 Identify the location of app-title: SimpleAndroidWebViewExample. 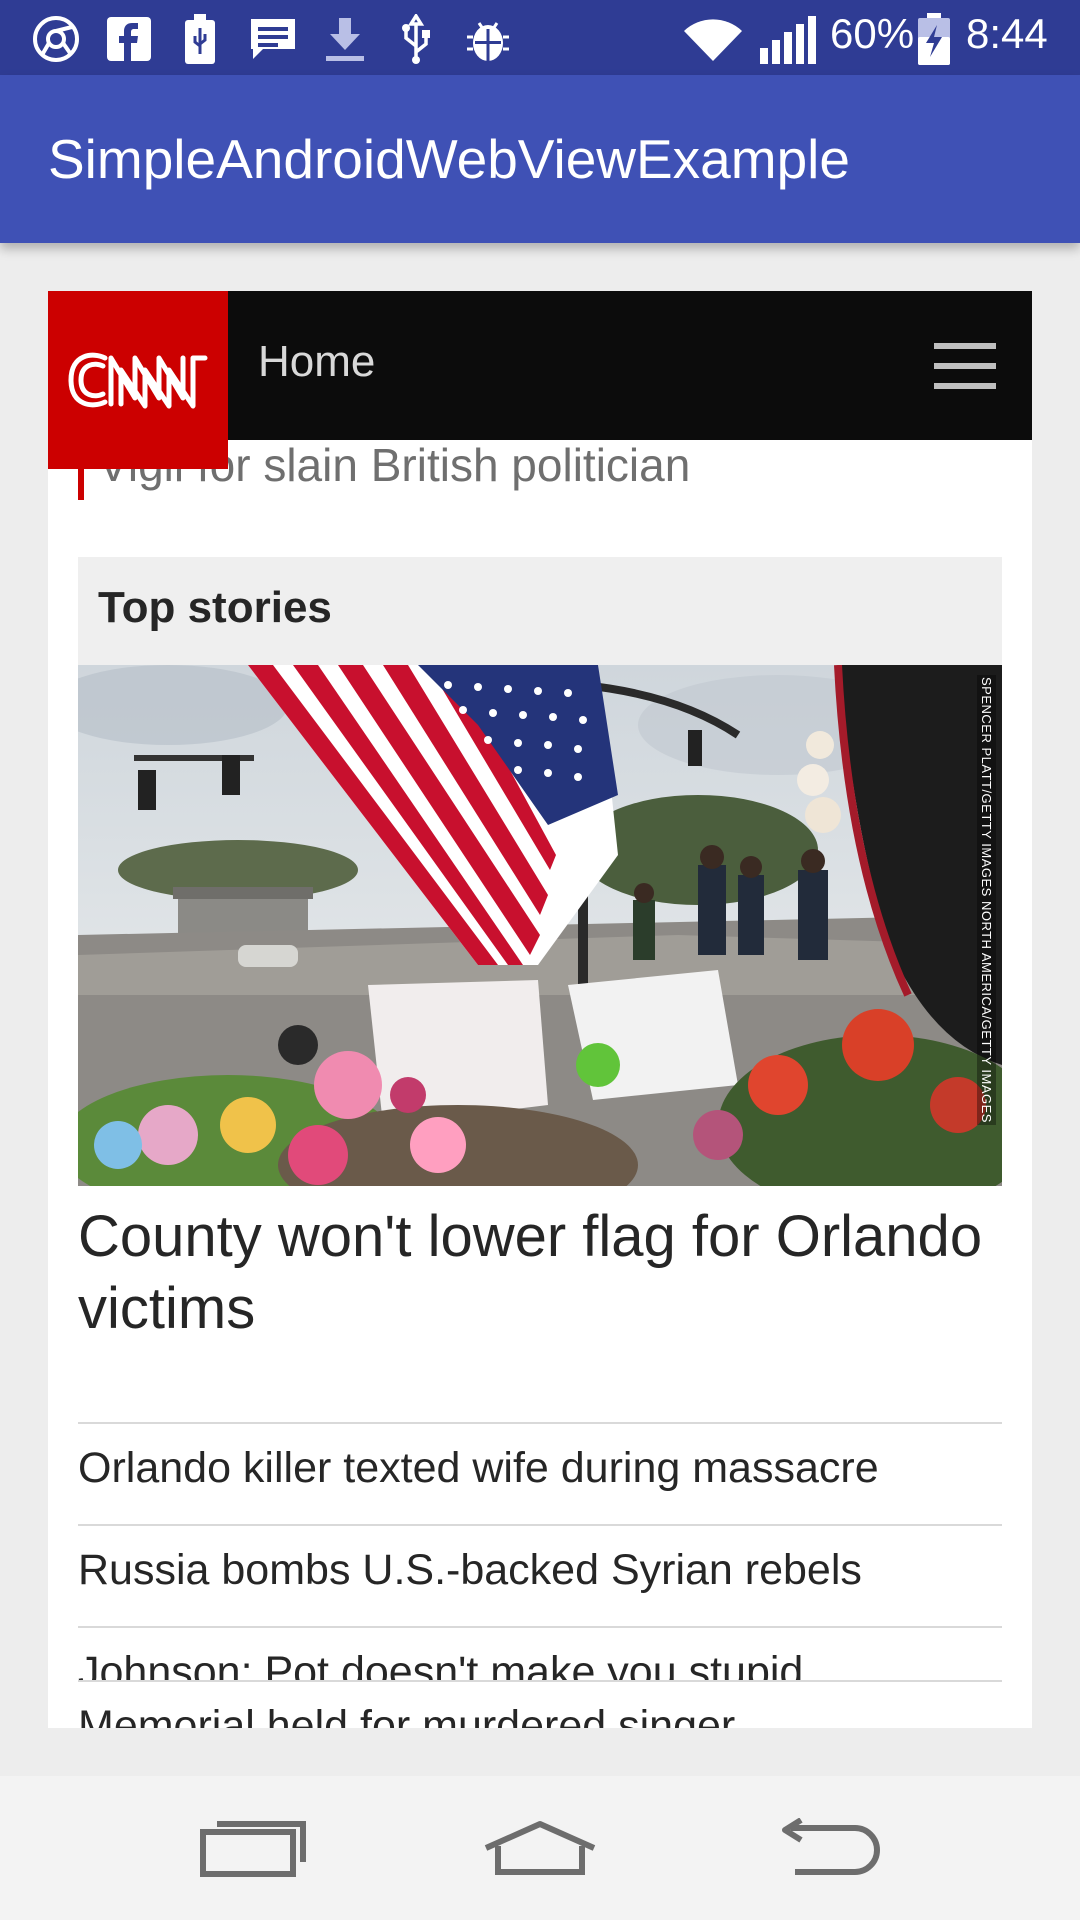
(449, 159).